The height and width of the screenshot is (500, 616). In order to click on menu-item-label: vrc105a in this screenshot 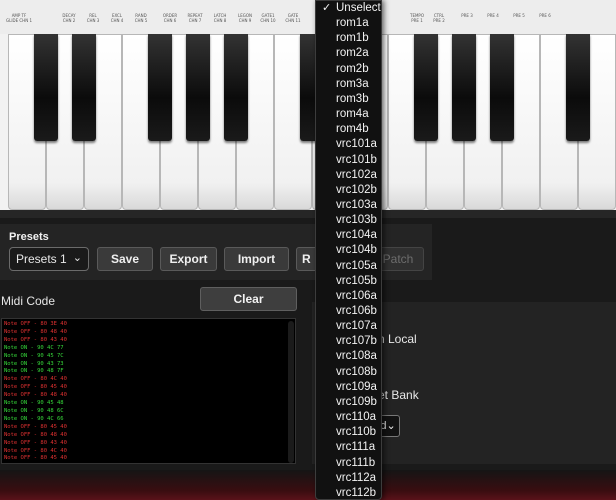, I will do `click(356, 265)`.